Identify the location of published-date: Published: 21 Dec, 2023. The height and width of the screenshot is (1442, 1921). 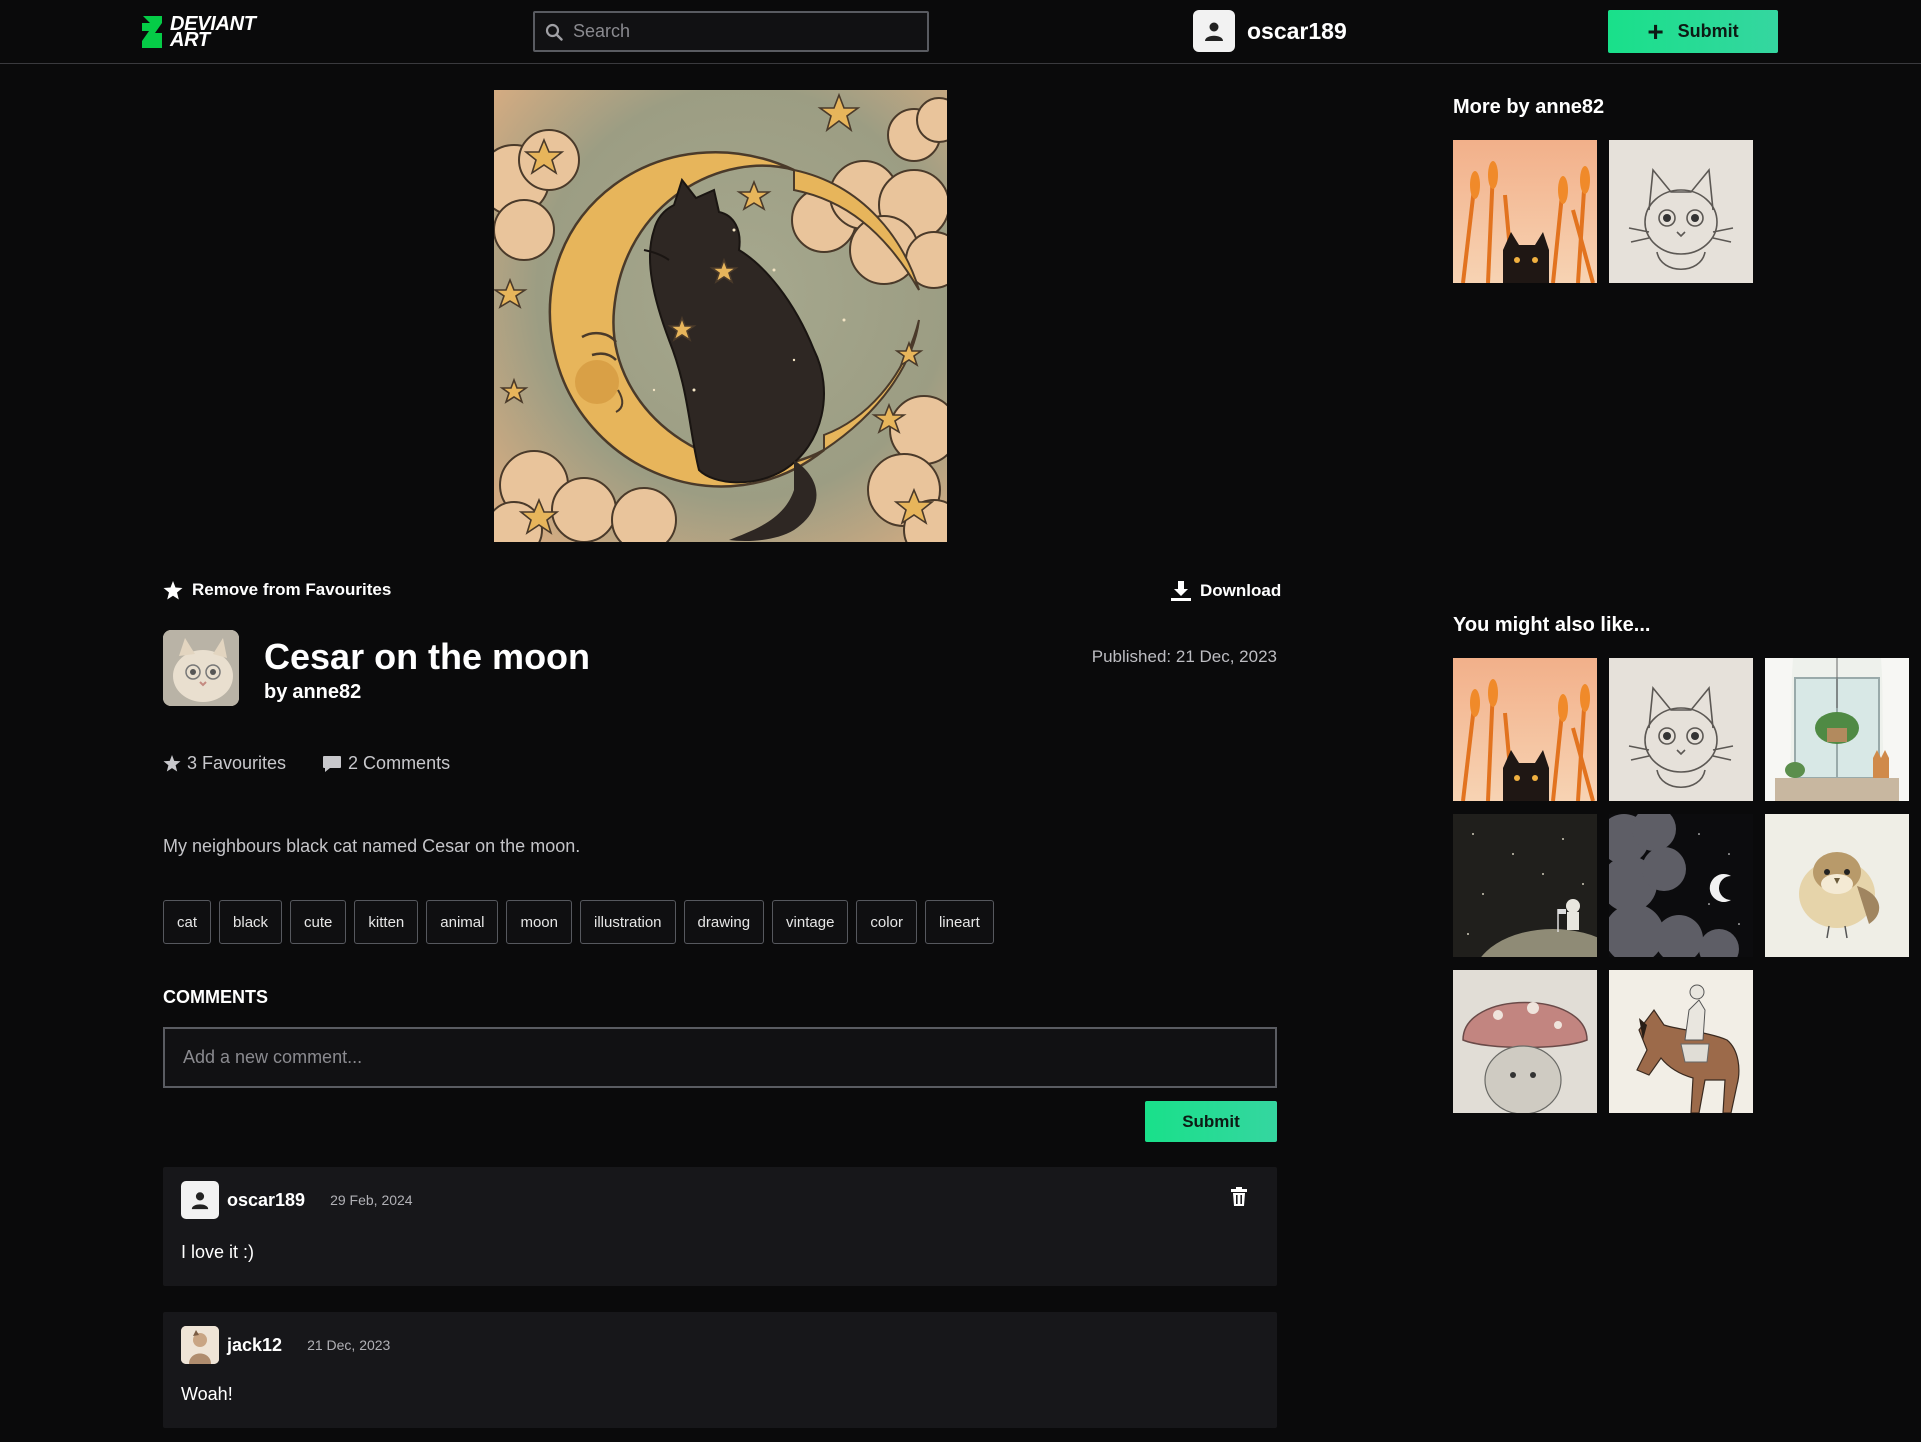
(1184, 656).